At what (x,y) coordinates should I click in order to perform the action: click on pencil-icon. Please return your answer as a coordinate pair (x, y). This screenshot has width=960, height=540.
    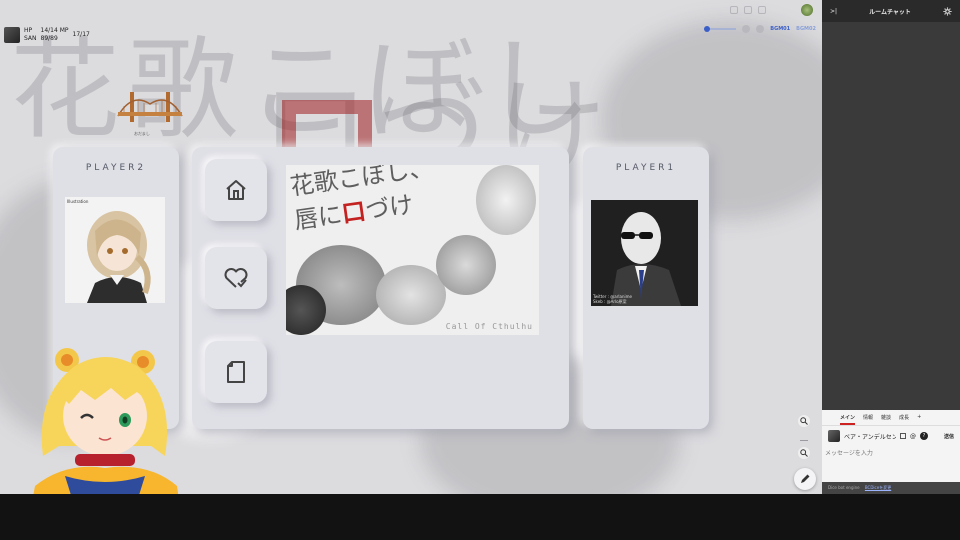
    Looking at the image, I should click on (805, 478).